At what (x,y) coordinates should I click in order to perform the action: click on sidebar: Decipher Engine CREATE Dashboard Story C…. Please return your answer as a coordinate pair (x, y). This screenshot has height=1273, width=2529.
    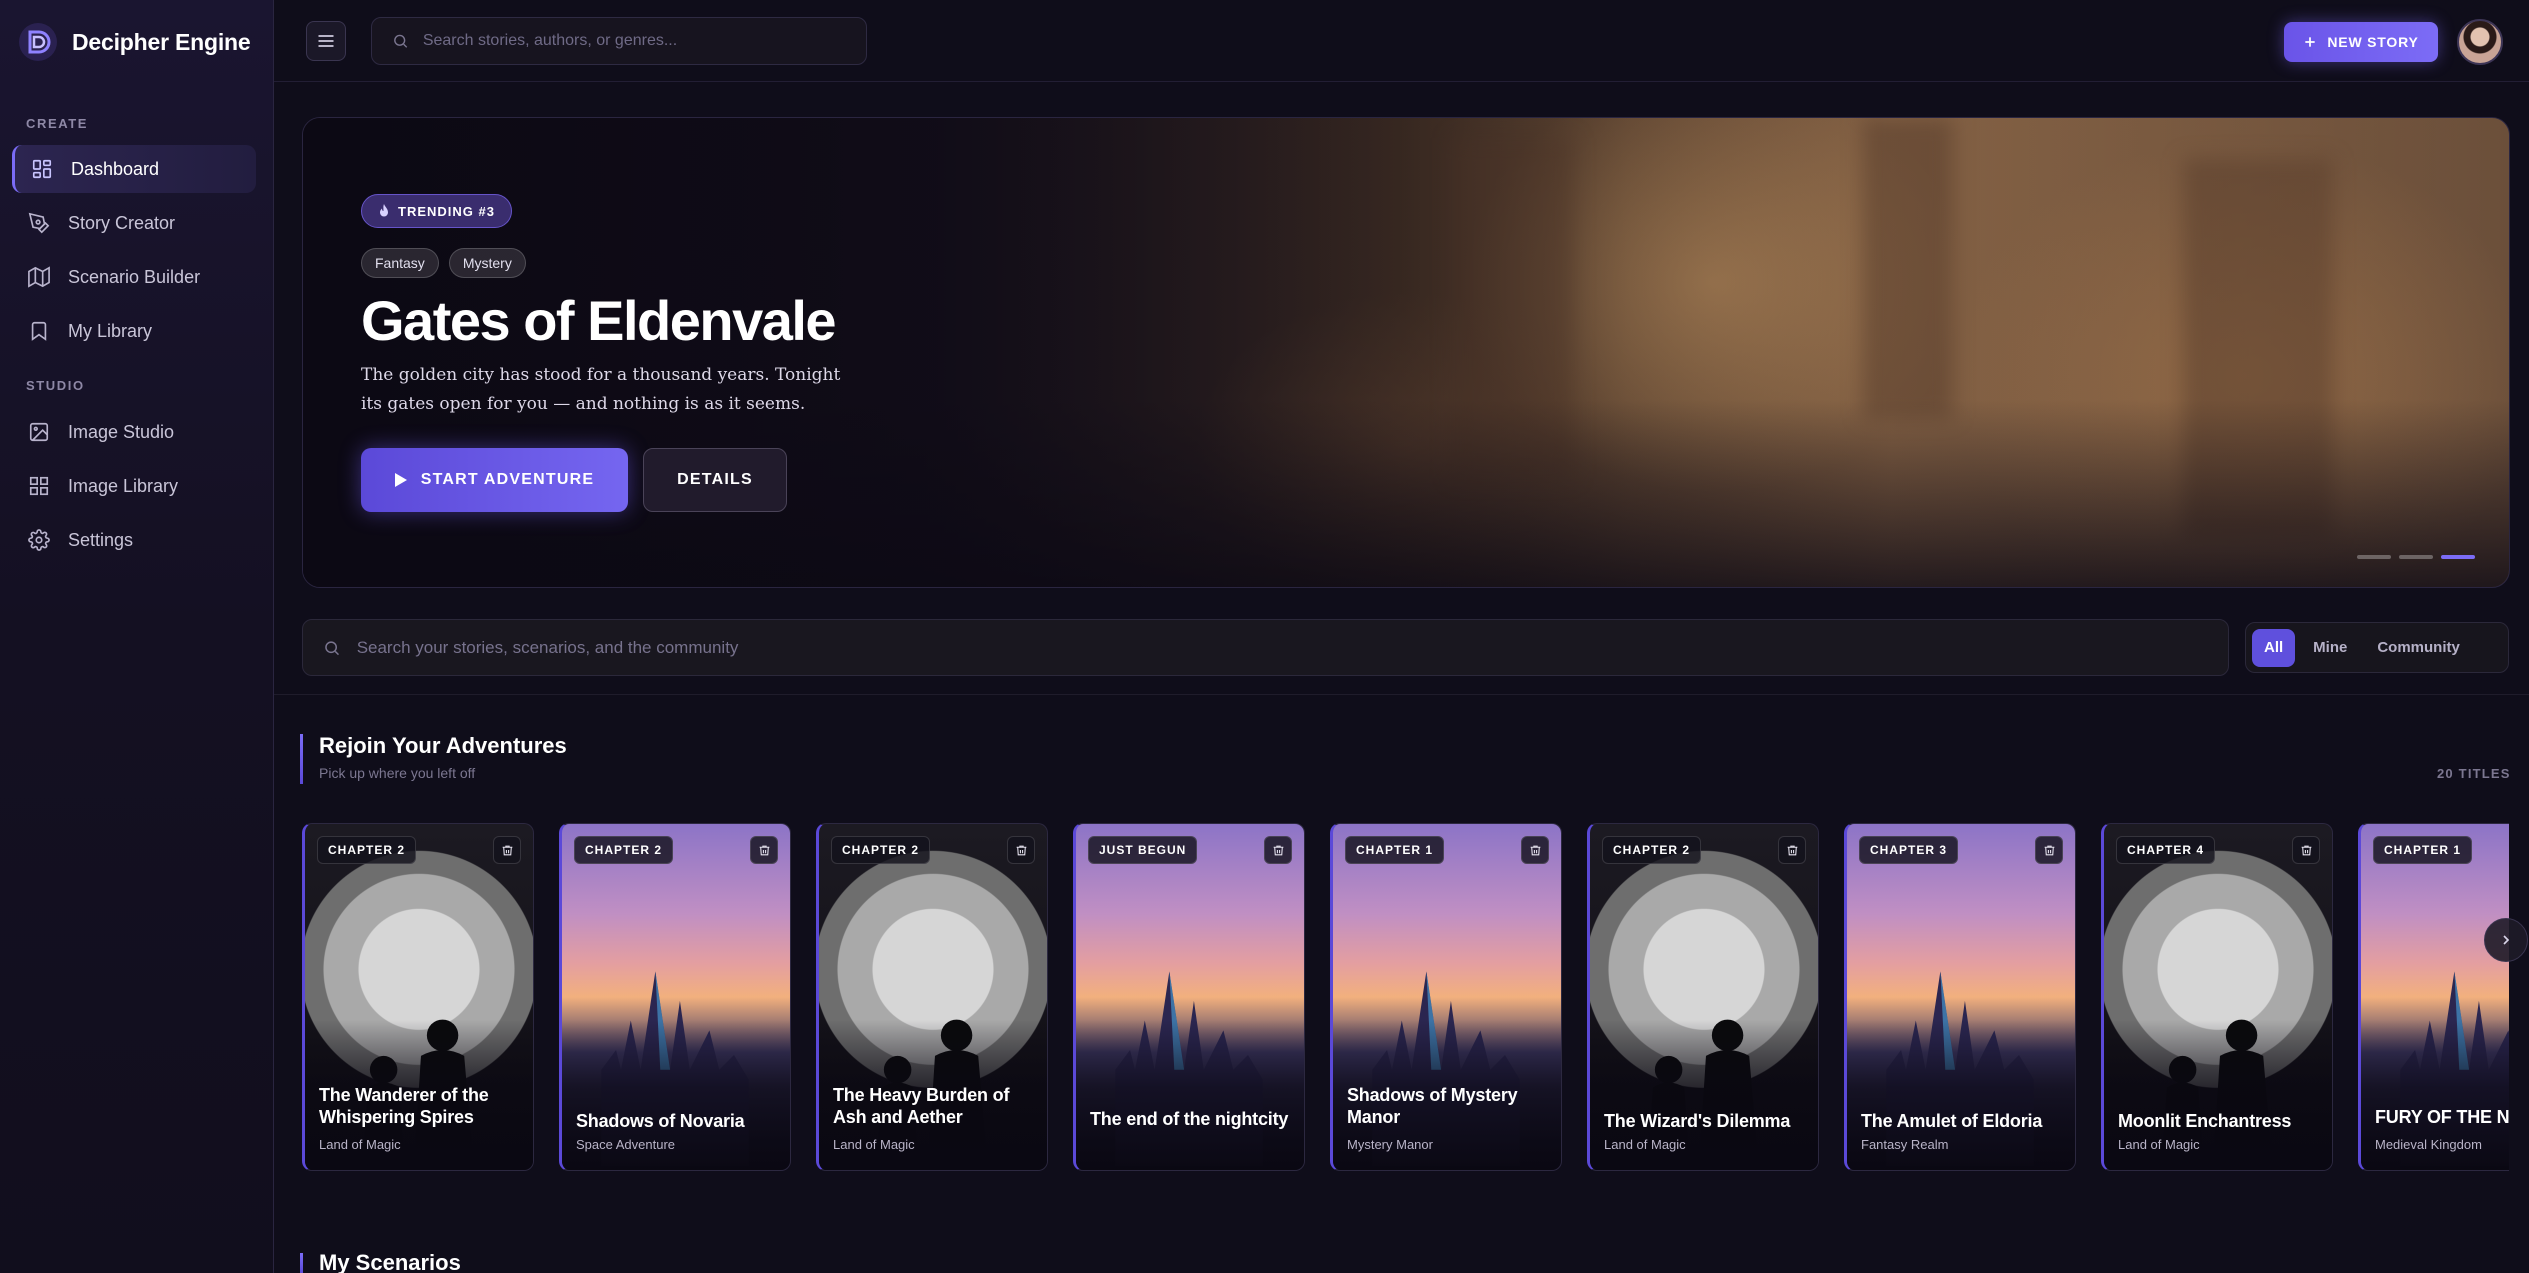
    Looking at the image, I should click on (137, 636).